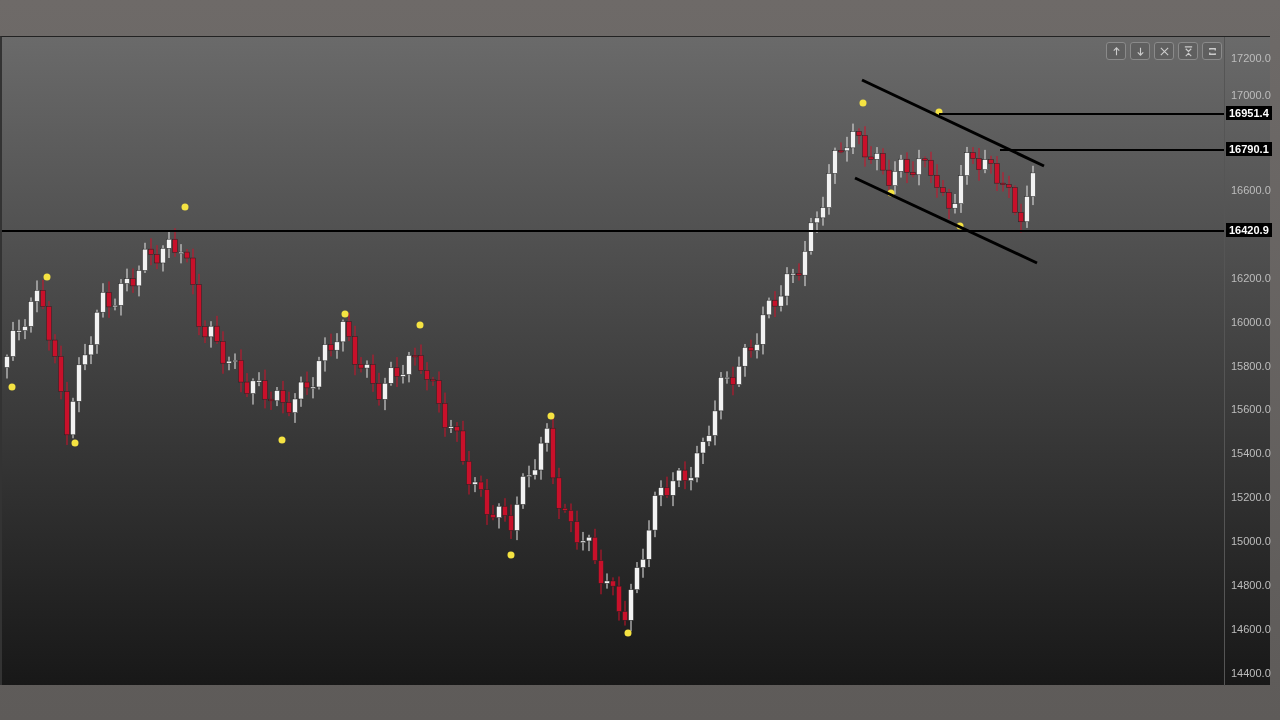 The width and height of the screenshot is (1280, 720). What do you see at coordinates (1251, 278) in the screenshot?
I see `axis-tick-label: 16200.0` at bounding box center [1251, 278].